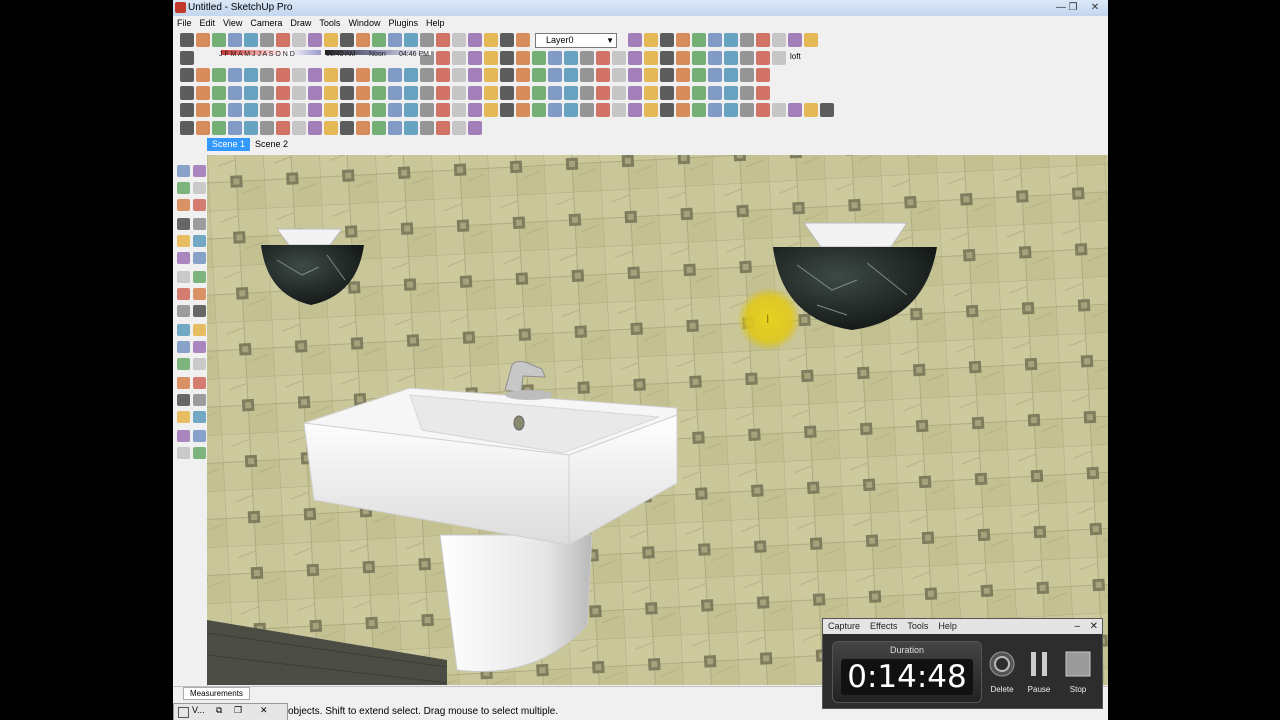 This screenshot has height=720, width=1280. I want to click on menu-plugins: Plugins, so click(403, 23).